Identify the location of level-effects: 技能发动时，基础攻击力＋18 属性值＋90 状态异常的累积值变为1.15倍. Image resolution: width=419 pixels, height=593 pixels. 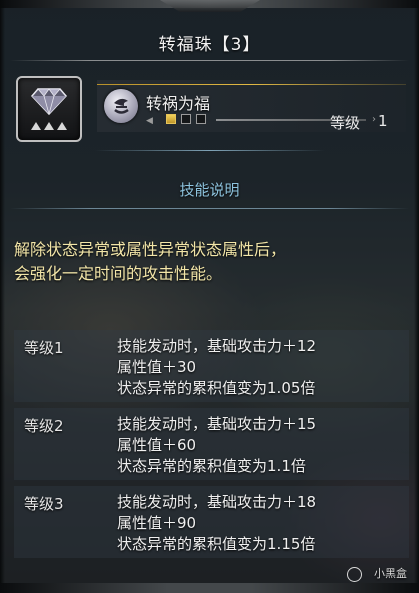
(216, 523).